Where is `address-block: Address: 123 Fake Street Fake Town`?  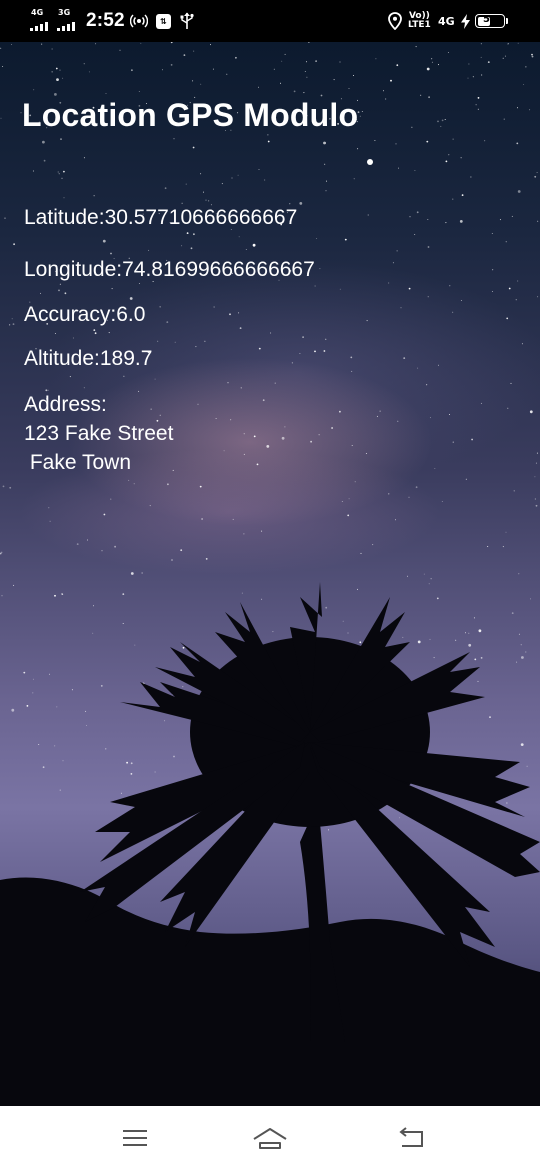
address-block: Address: 123 Fake Street Fake Town is located at coordinates (98, 433).